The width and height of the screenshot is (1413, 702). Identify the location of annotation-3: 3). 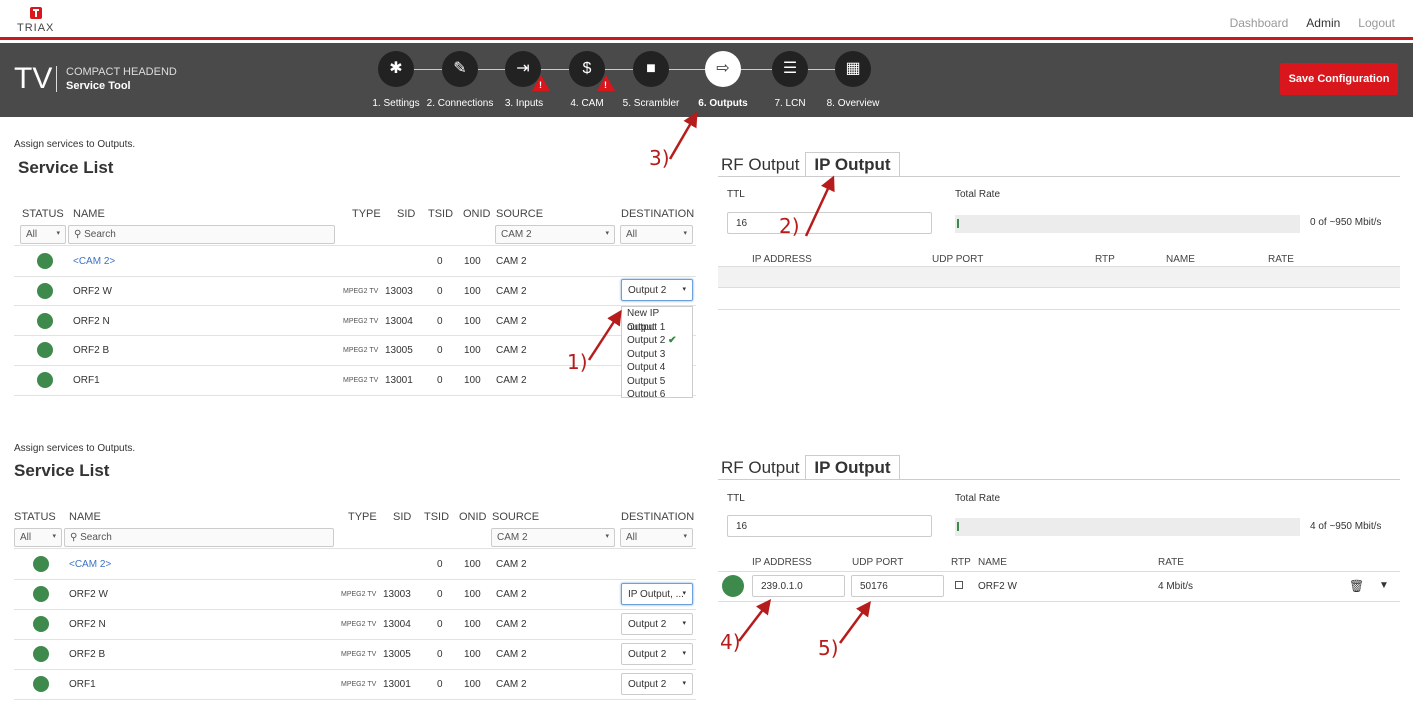
(659, 158).